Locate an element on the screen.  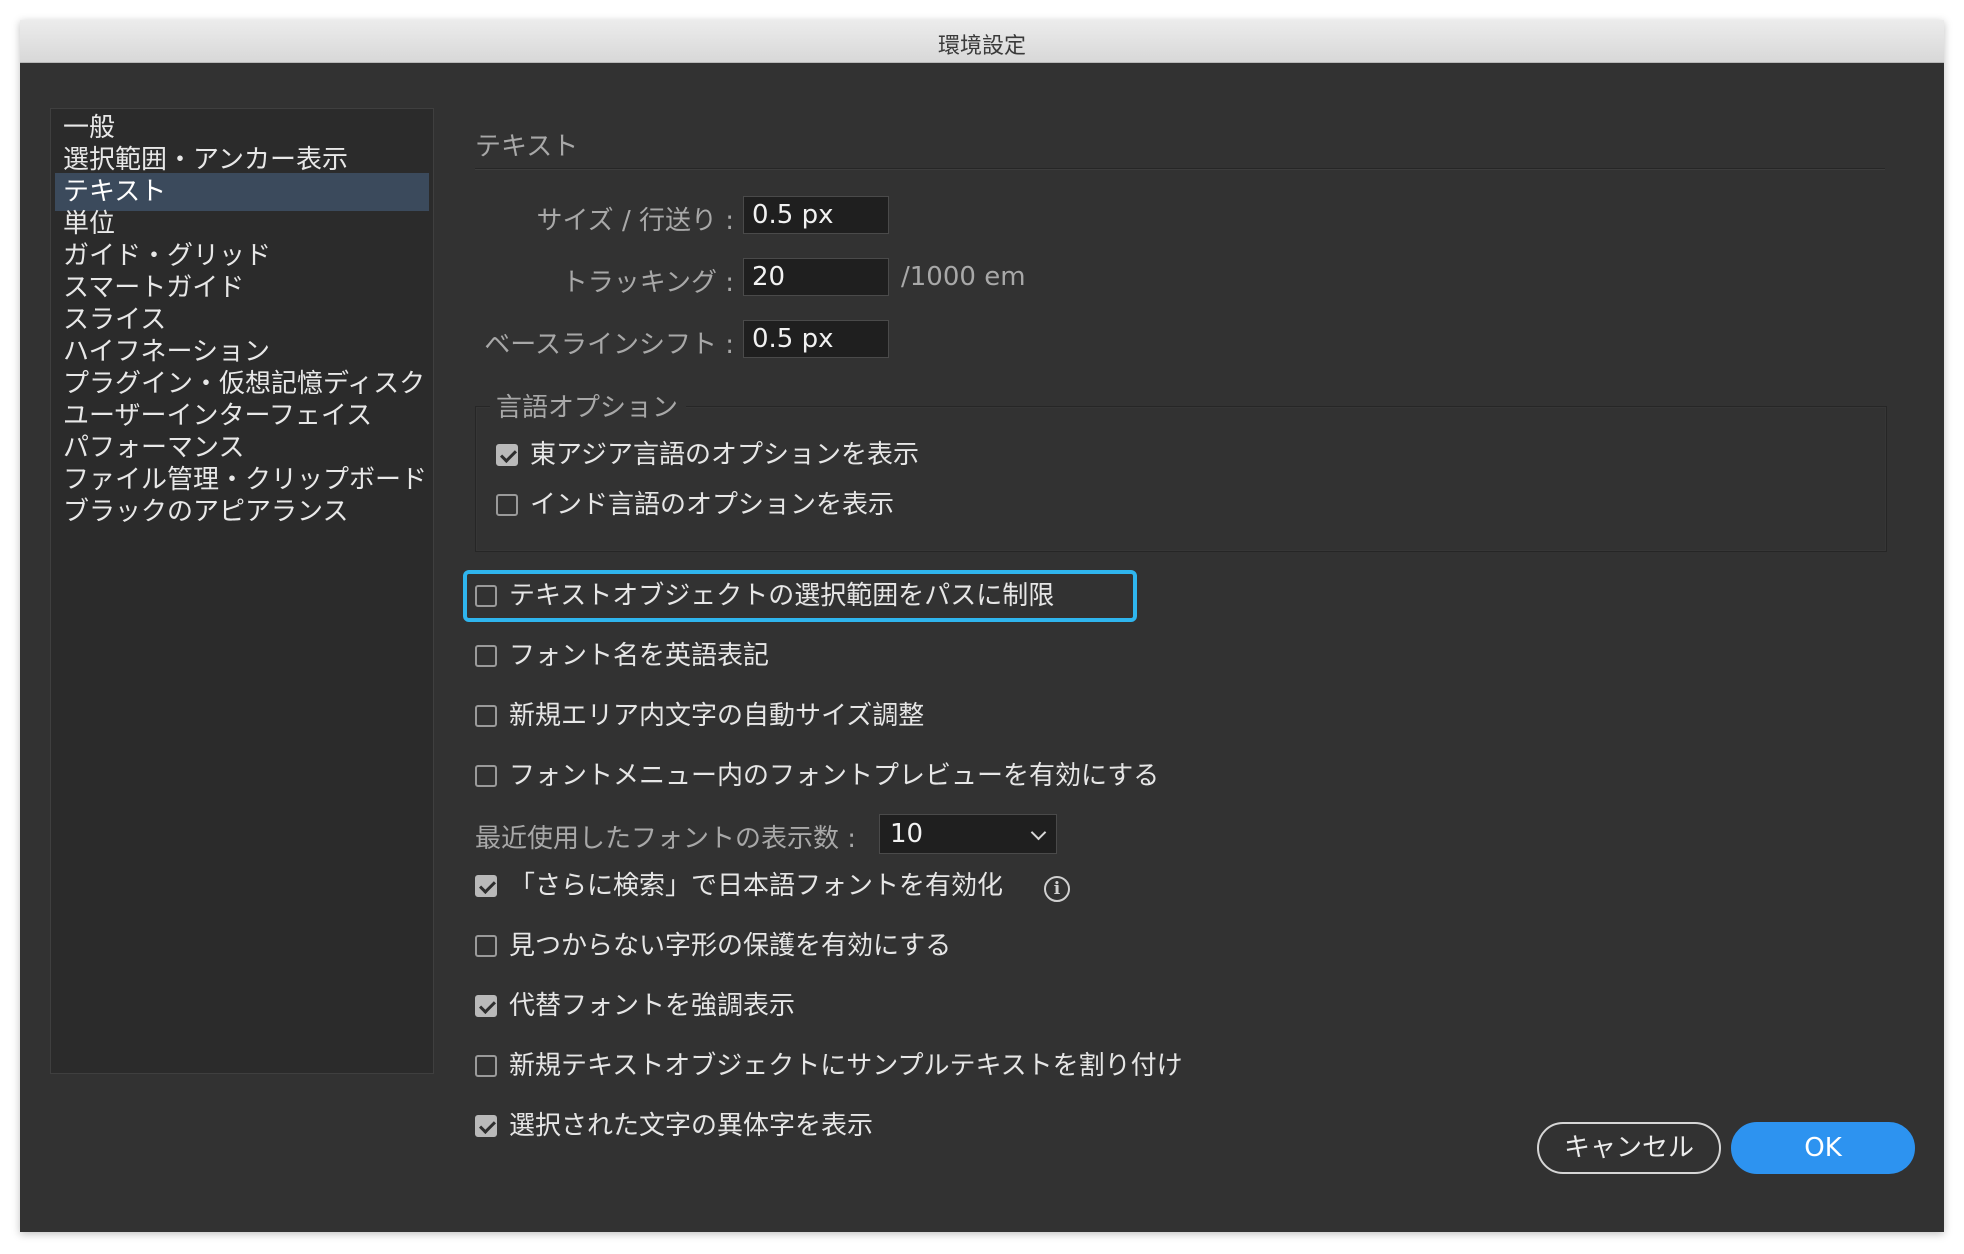
indic-options-label: インド言語のオプションを表示 is located at coordinates (712, 505).